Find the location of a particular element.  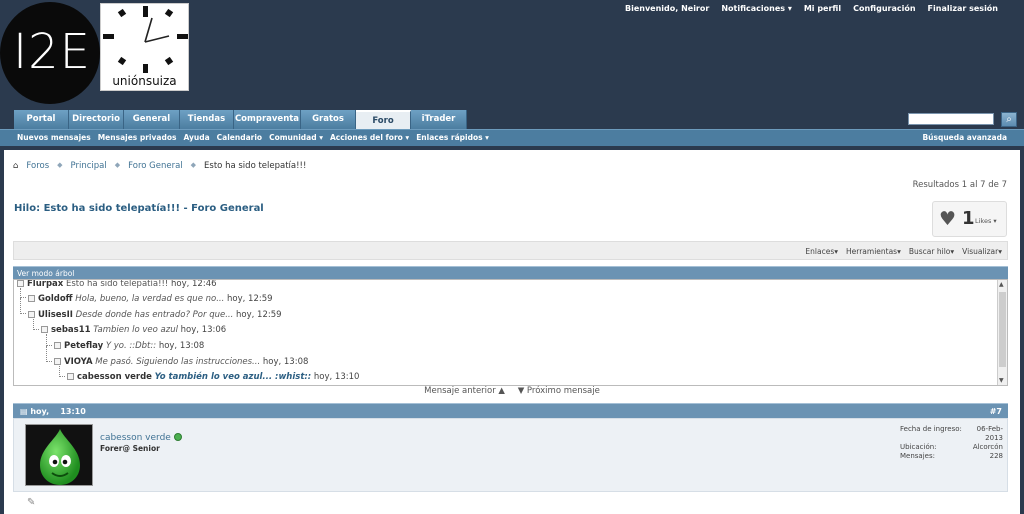

likes-widget: ♥ 1 Likes ▾ is located at coordinates (969, 219).